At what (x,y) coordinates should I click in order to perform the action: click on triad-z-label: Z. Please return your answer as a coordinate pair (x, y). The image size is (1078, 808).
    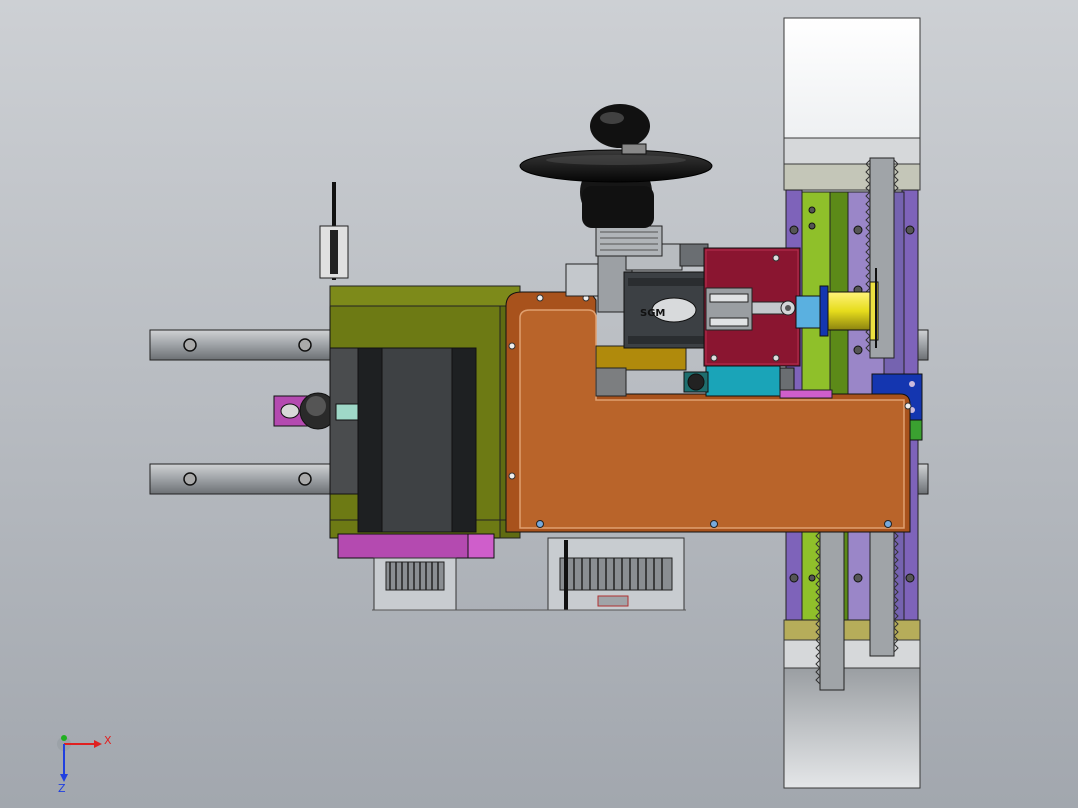
    Looking at the image, I should click on (62, 788).